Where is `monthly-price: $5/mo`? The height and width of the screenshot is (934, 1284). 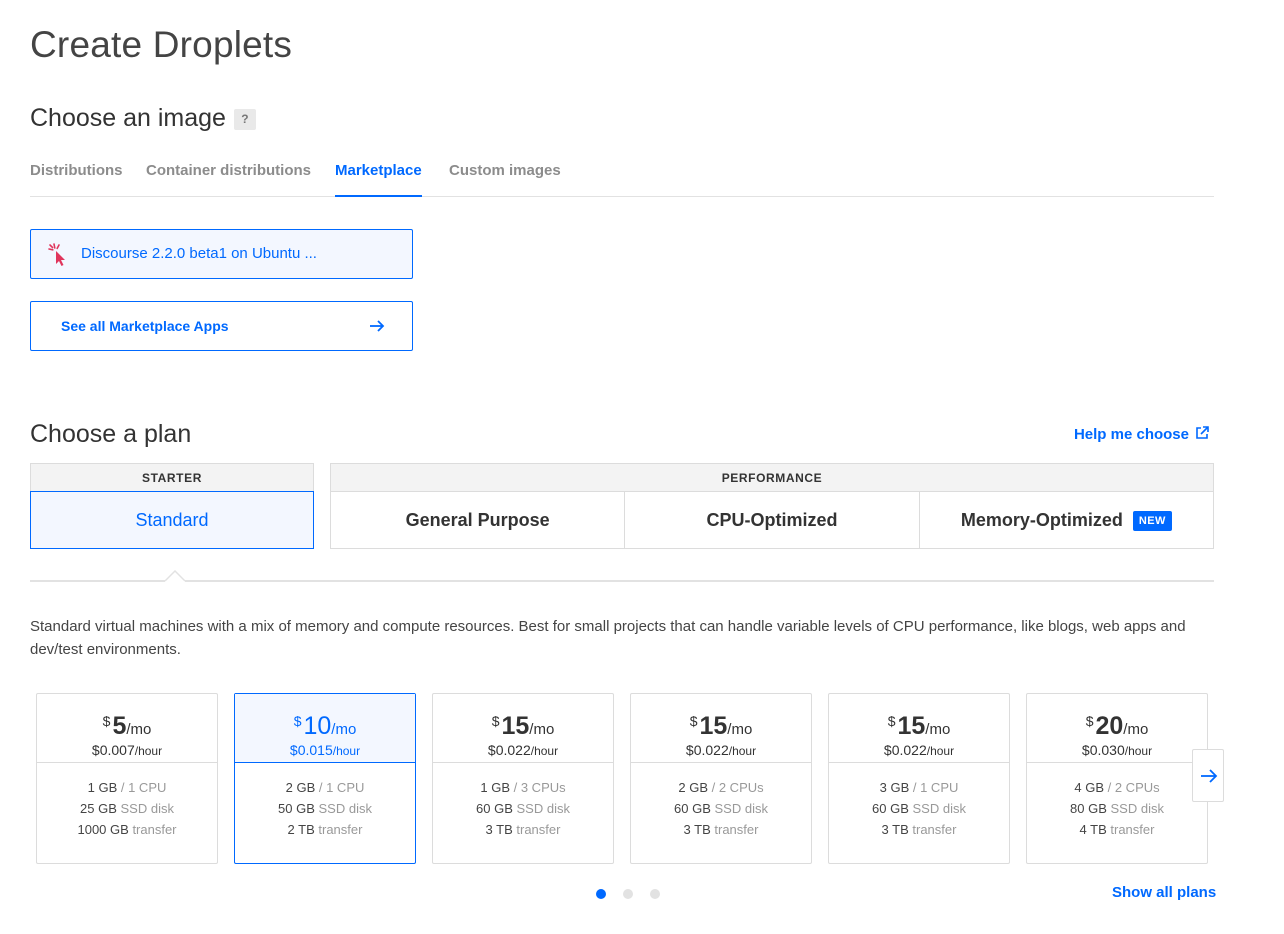
monthly-price: $5/mo is located at coordinates (127, 725).